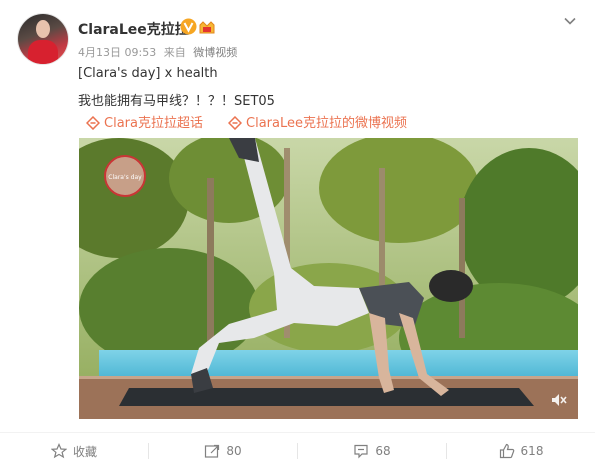 This screenshot has height=469, width=595. I want to click on user-name: ClaraLee克拉拉, so click(133, 29).